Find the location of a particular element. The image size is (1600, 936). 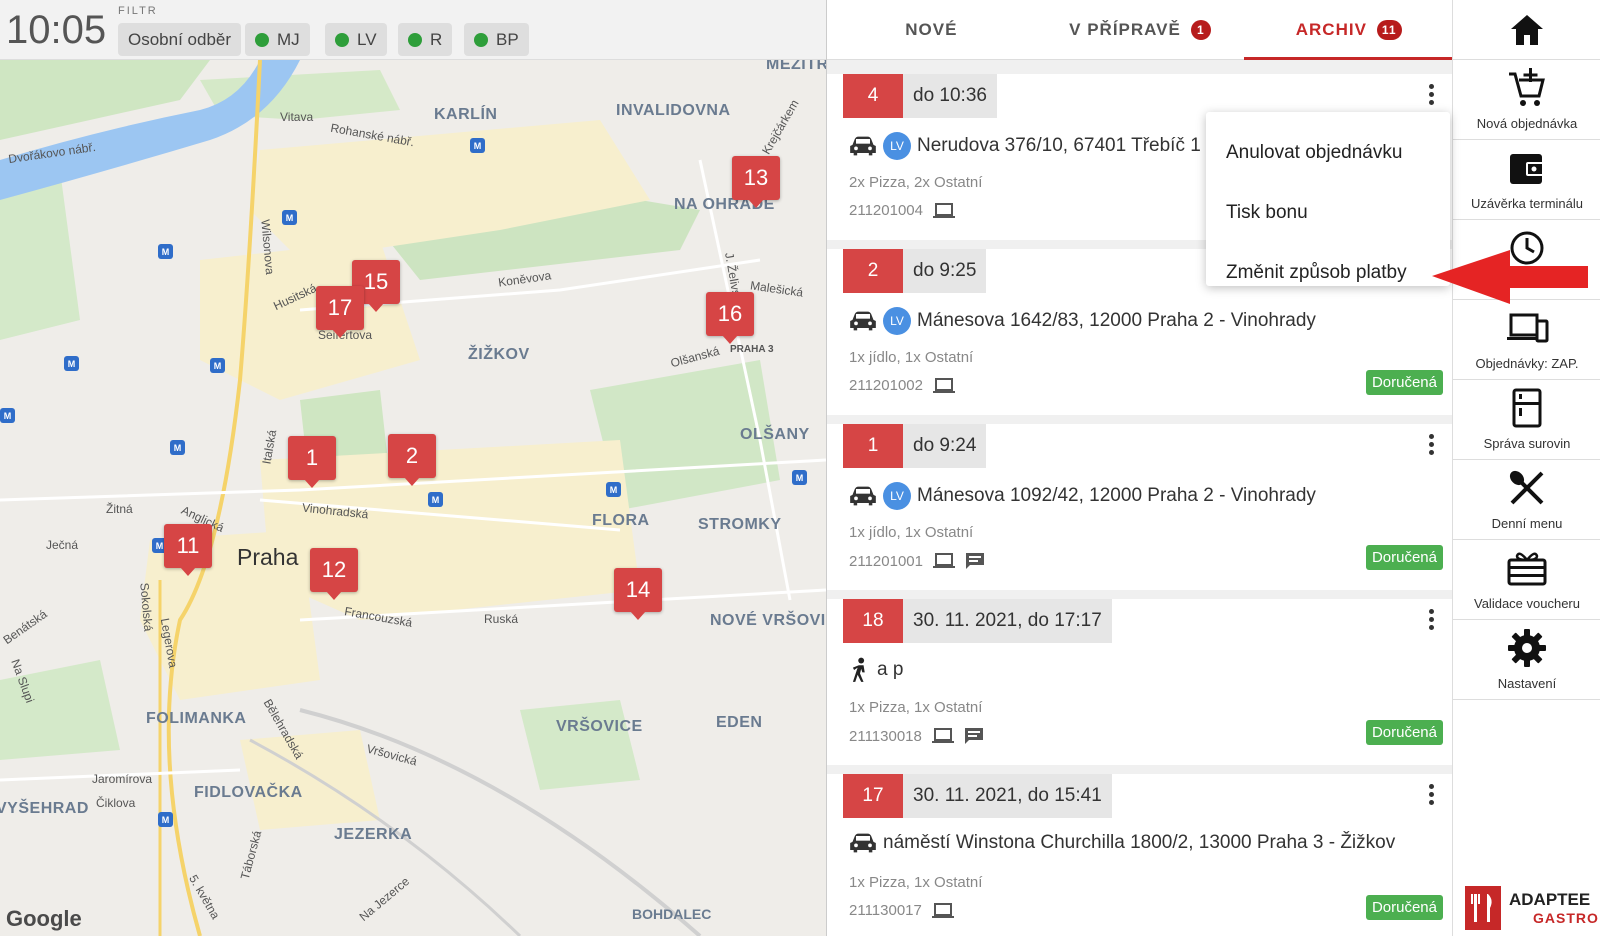

order-deadline: do 9:25 is located at coordinates (945, 271).